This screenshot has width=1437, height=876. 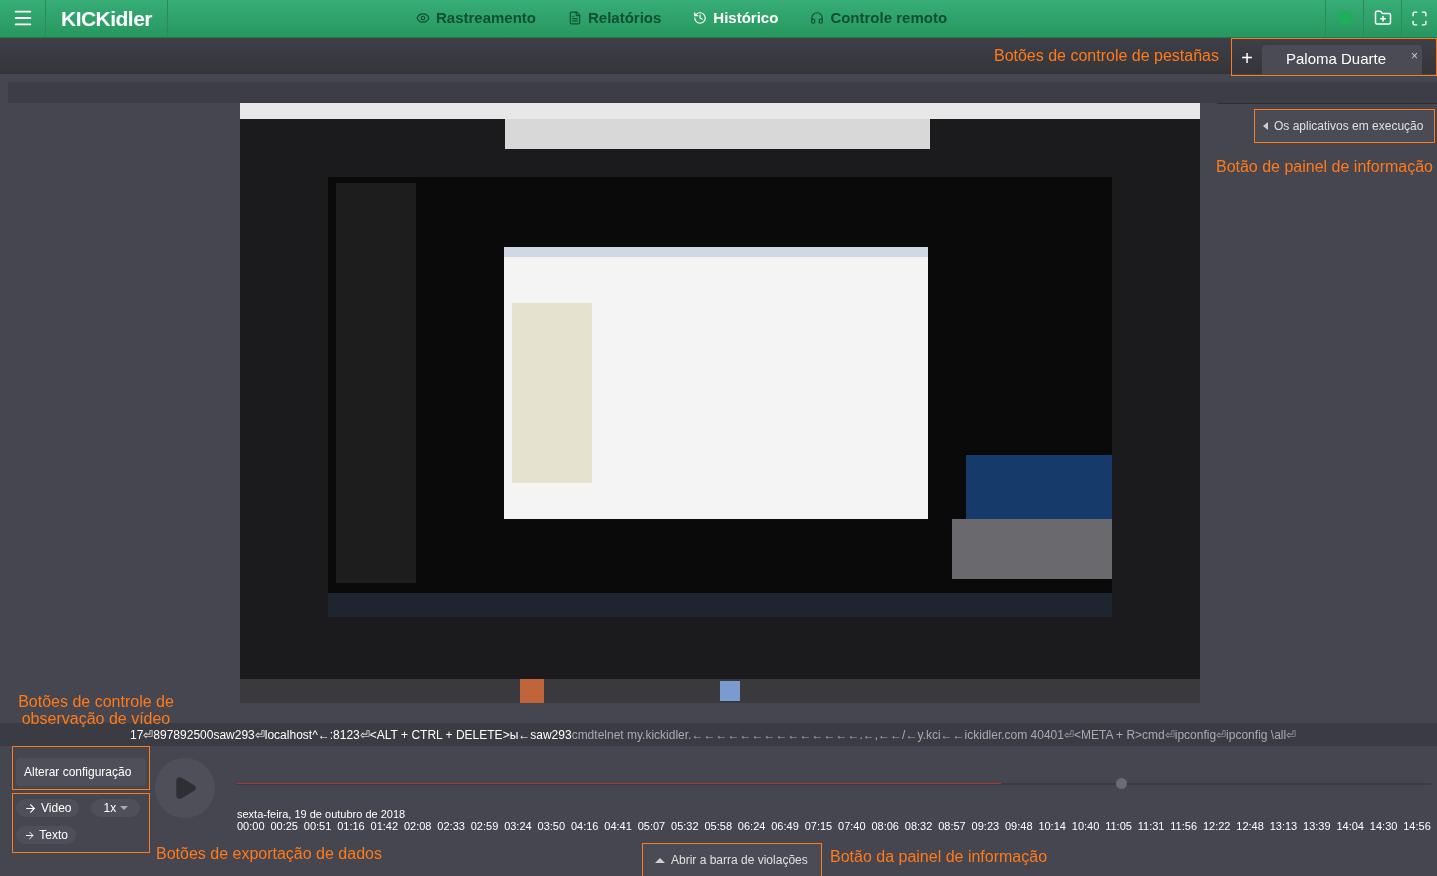 I want to click on time-tick: 08:06, so click(x=885, y=826).